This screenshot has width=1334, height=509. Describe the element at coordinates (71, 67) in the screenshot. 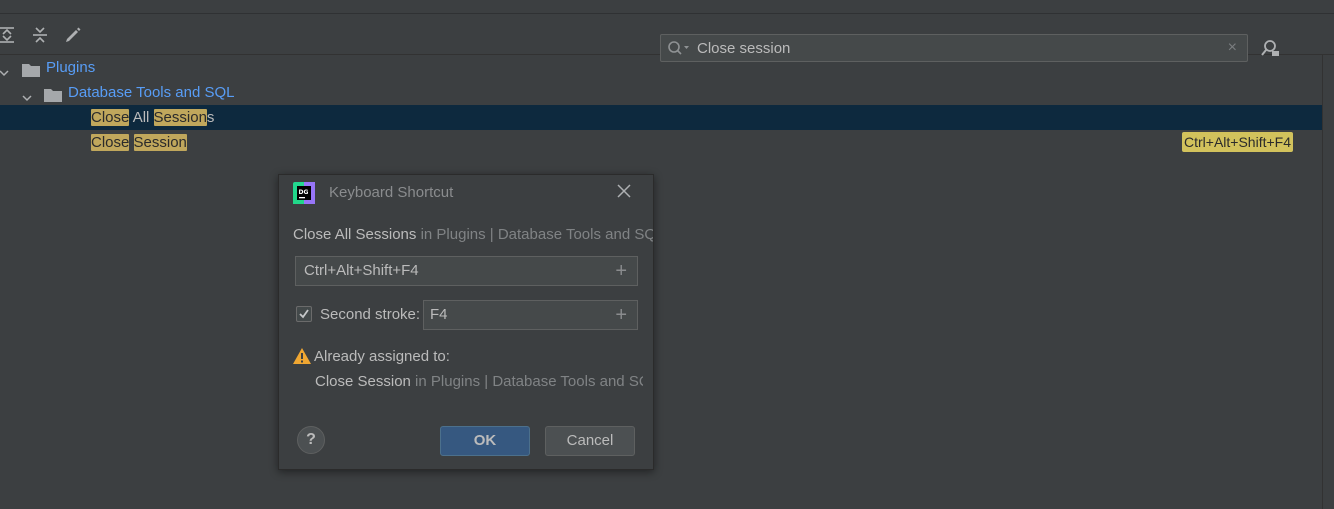

I see `tree-label-plugins: Plugins` at that location.